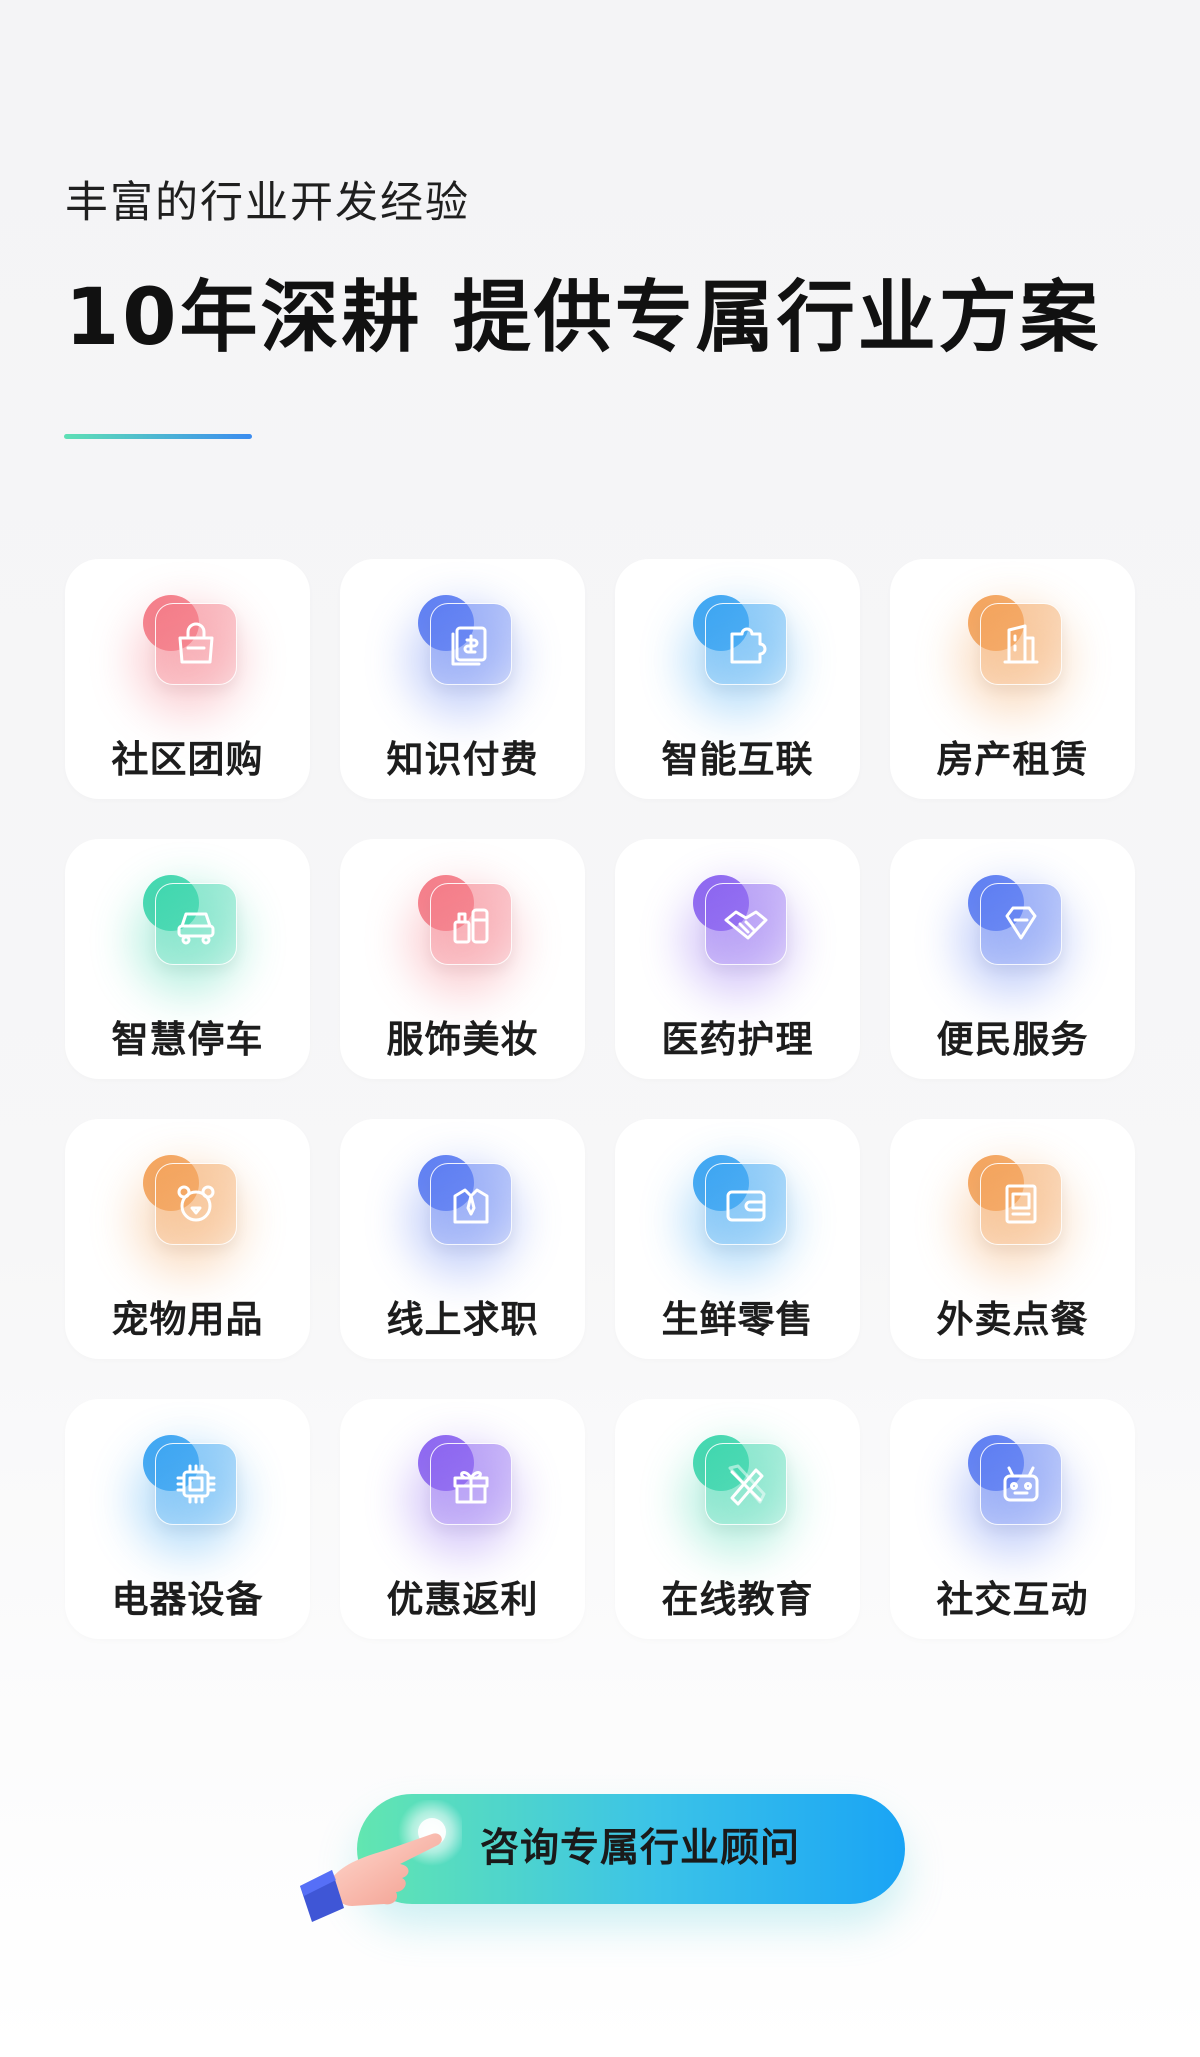  What do you see at coordinates (583, 318) in the screenshot?
I see `section-headline: 10年深耕 提供专属行业方案` at bounding box center [583, 318].